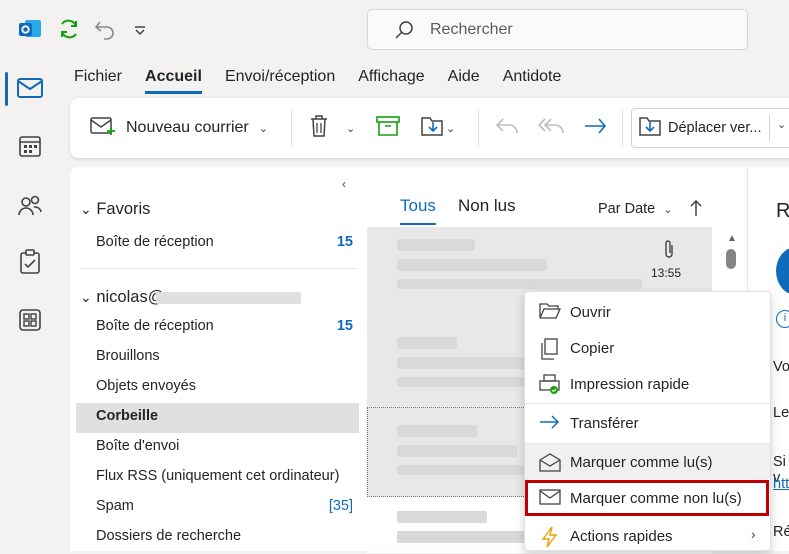 Image resolution: width=789 pixels, height=554 pixels. Describe the element at coordinates (128, 356) in the screenshot. I see `folder-drafts: Brouillons` at that location.